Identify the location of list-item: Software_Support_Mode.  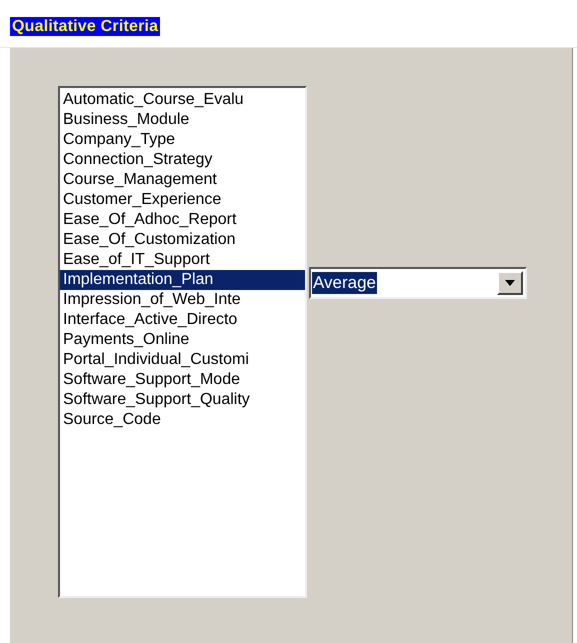
(182, 380).